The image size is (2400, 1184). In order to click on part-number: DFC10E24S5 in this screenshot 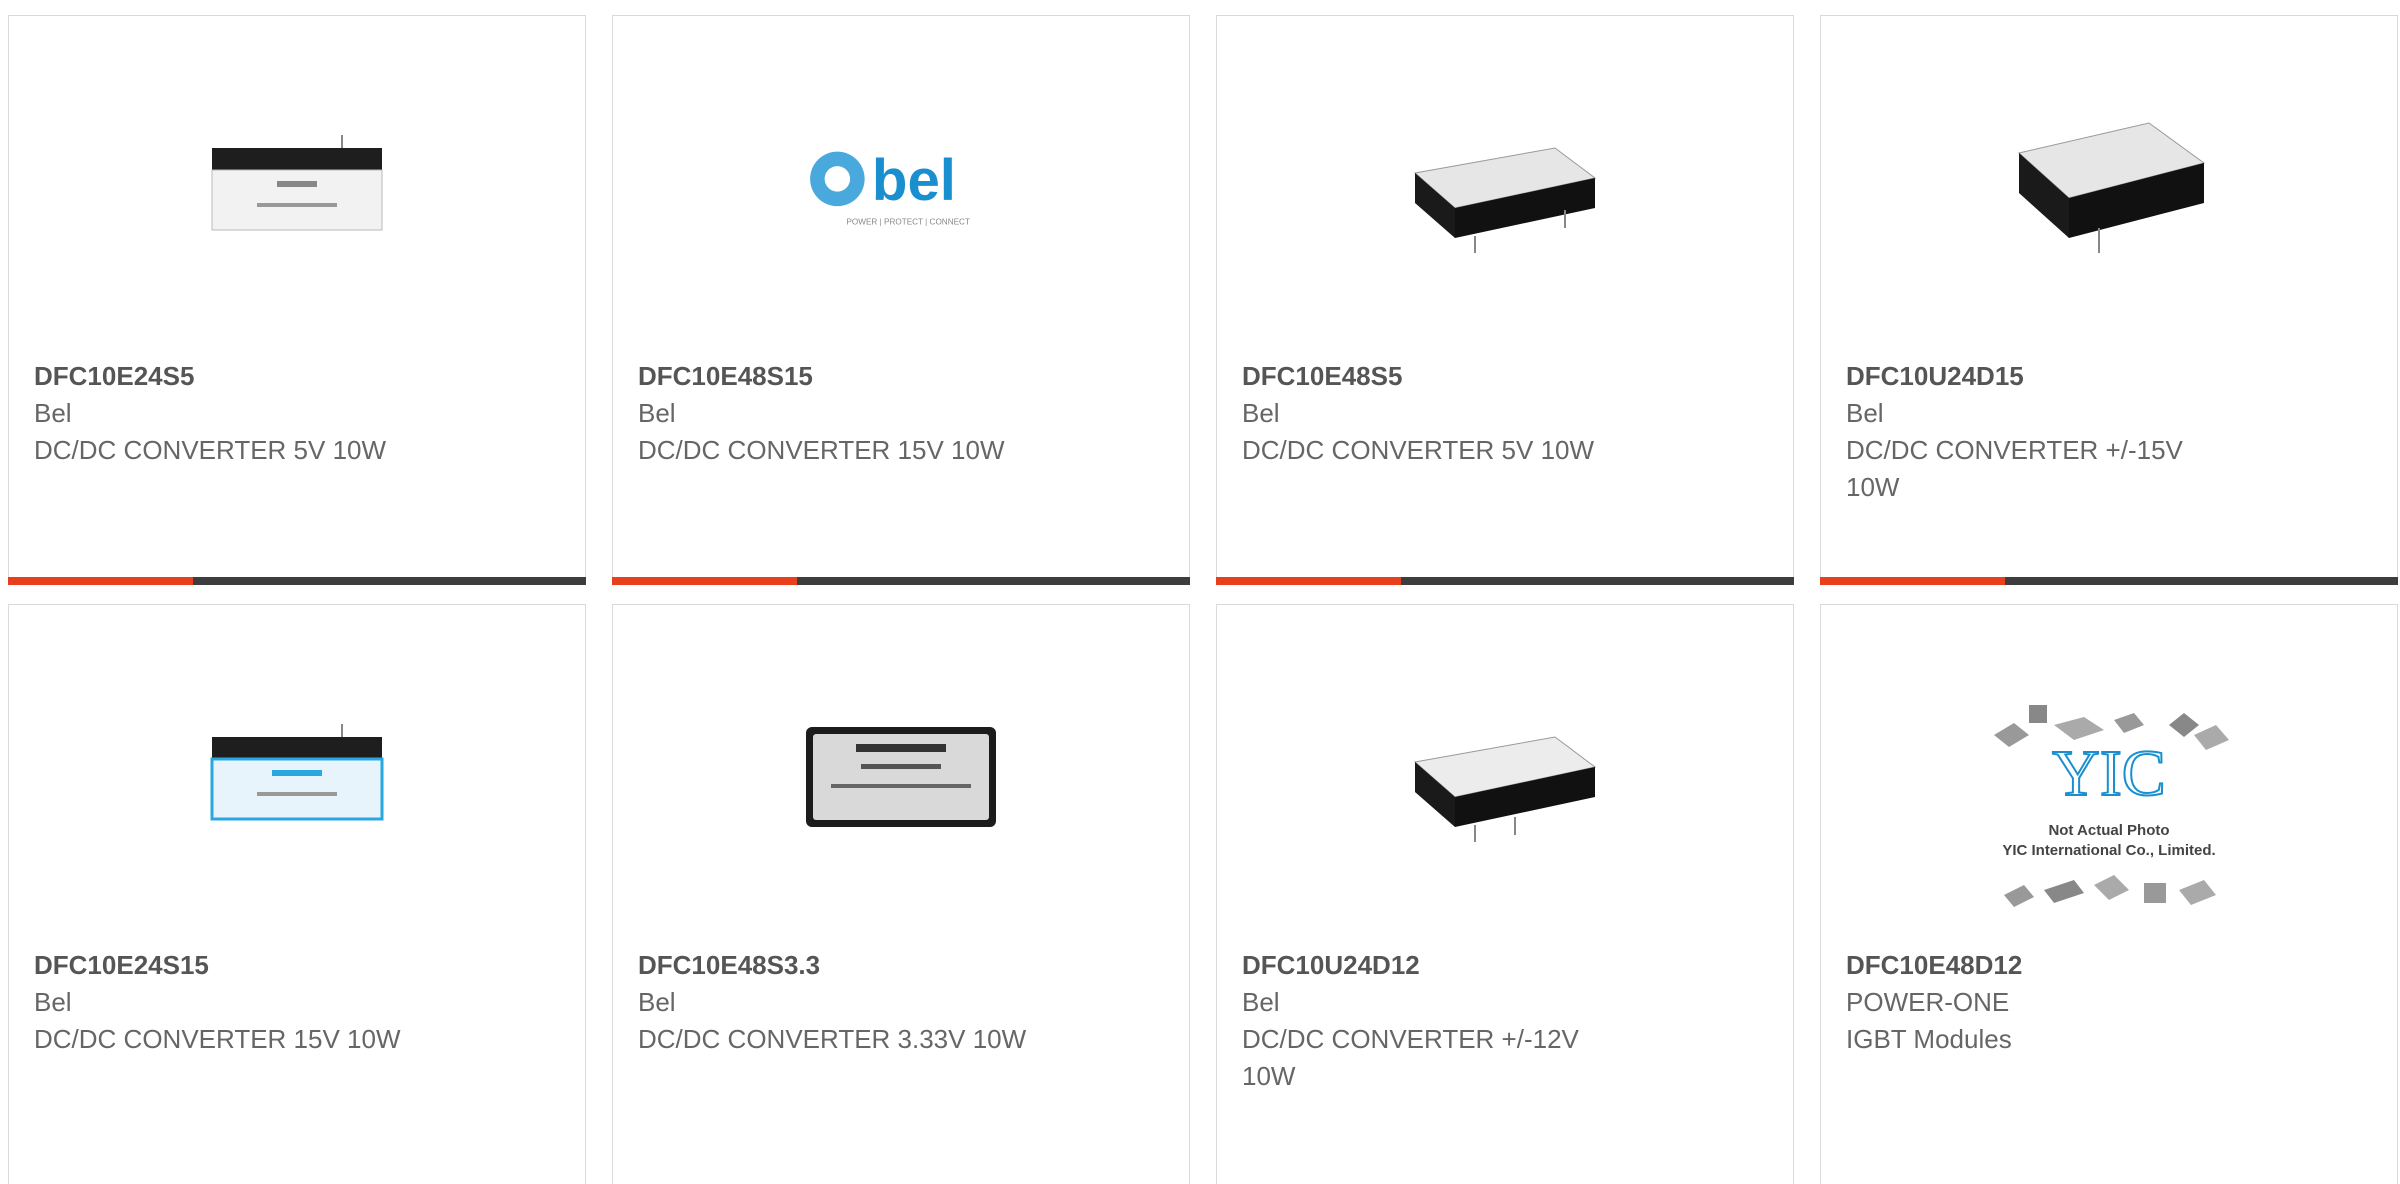, I will do `click(284, 376)`.